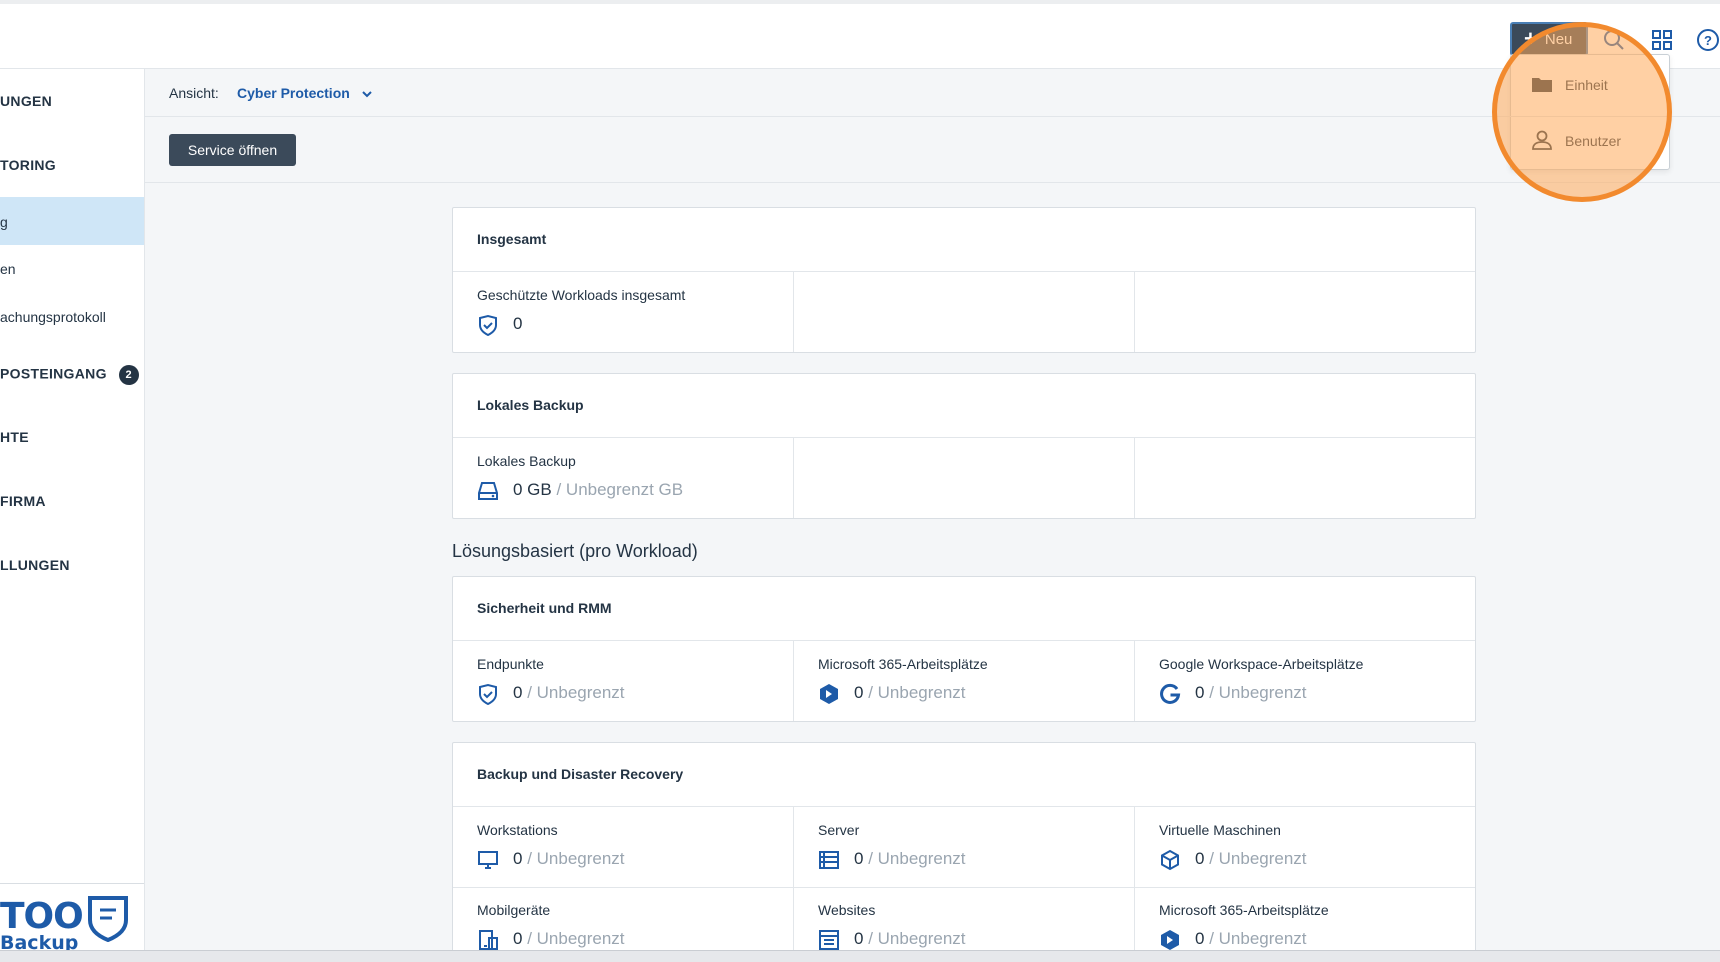  What do you see at coordinates (623, 847) in the screenshot?
I see `metric-cell: Workstations 0 / Unbegrenzt` at bounding box center [623, 847].